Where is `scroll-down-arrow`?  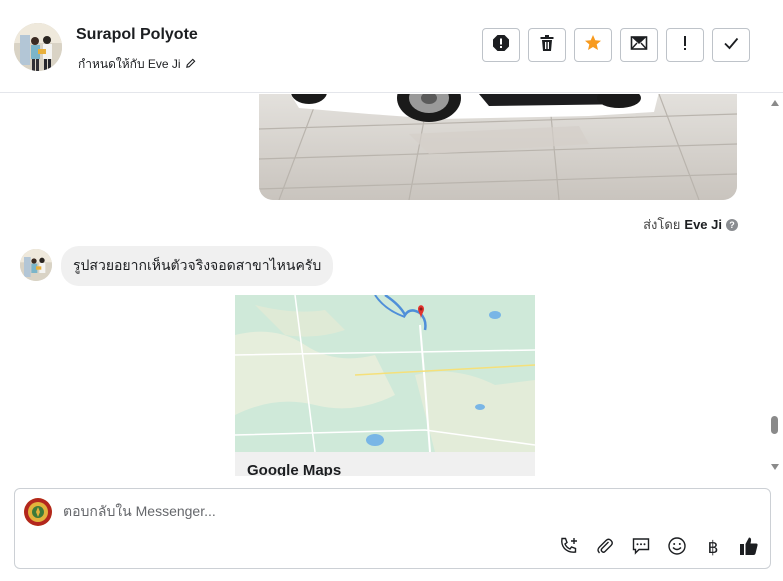 scroll-down-arrow is located at coordinates (775, 467).